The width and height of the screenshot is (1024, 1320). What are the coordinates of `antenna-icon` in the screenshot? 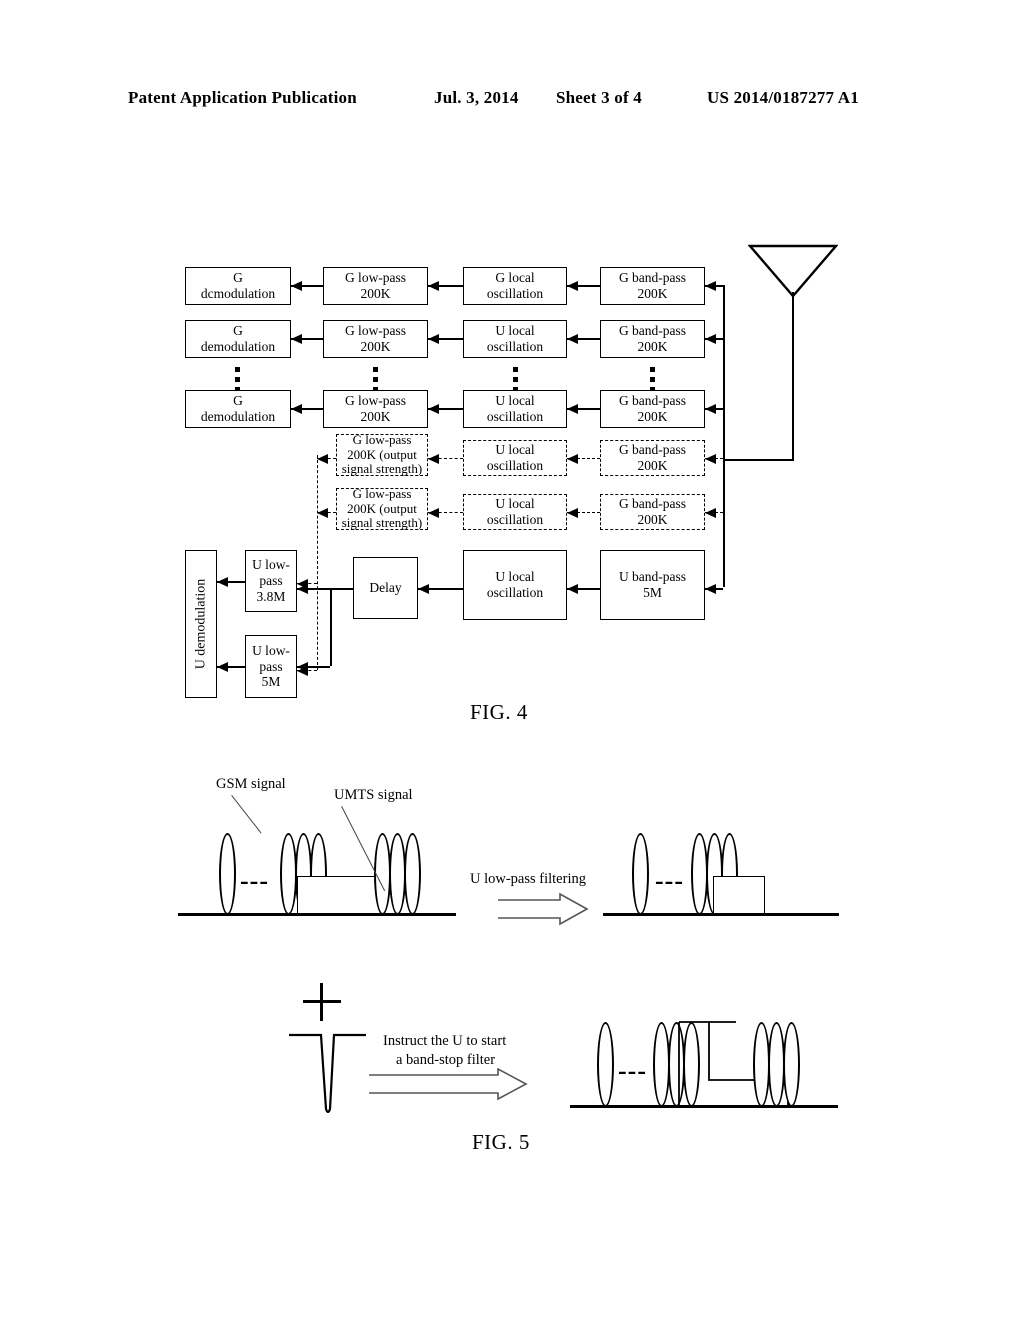 It's located at (793, 271).